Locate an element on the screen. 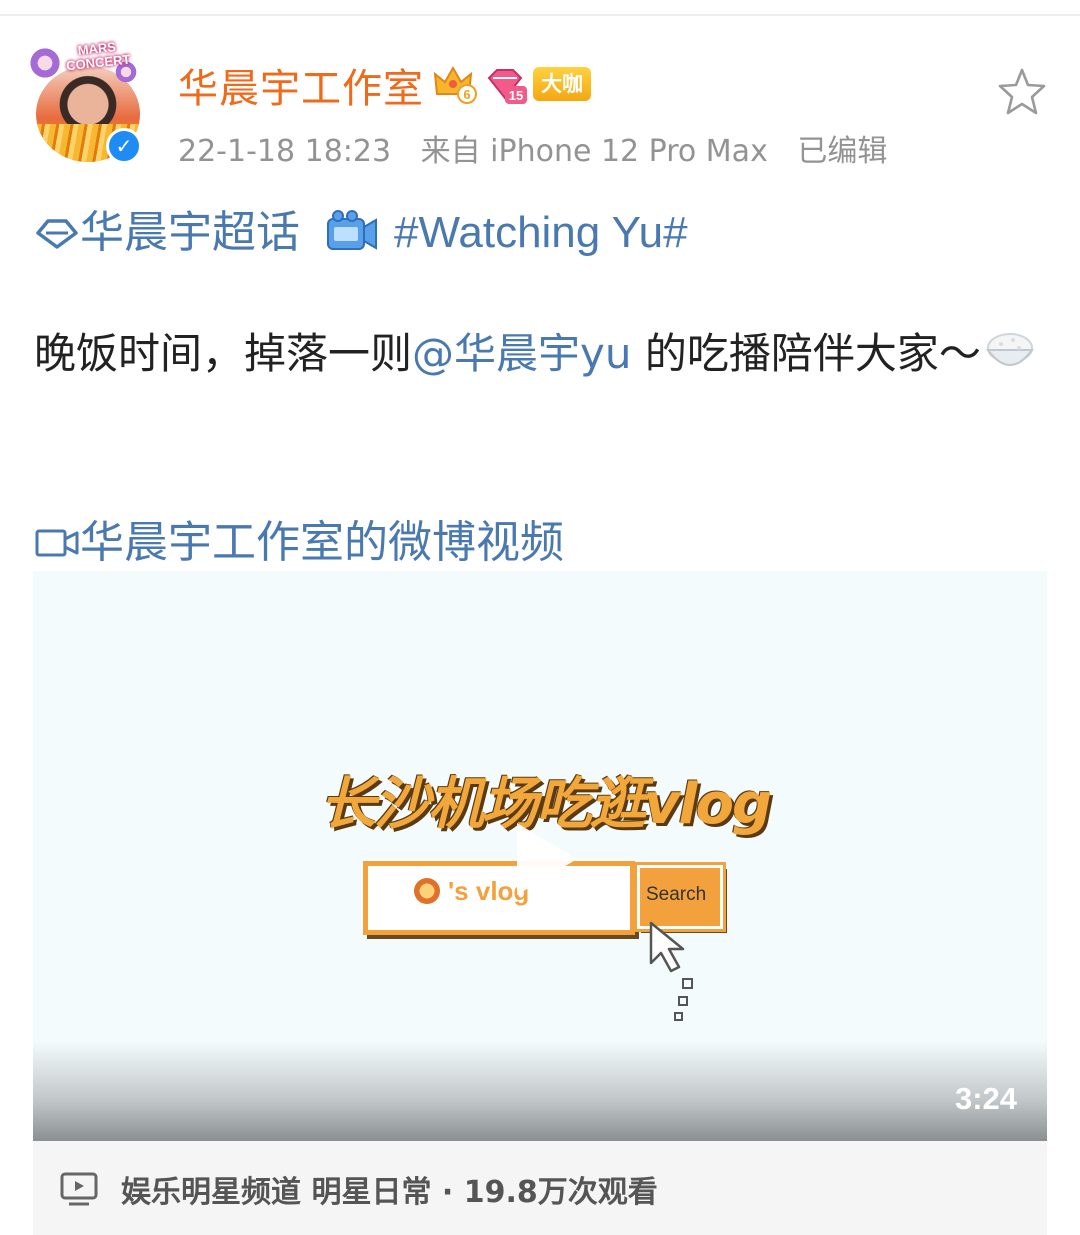 The image size is (1080, 1235). top-divider is located at coordinates (540, 15).